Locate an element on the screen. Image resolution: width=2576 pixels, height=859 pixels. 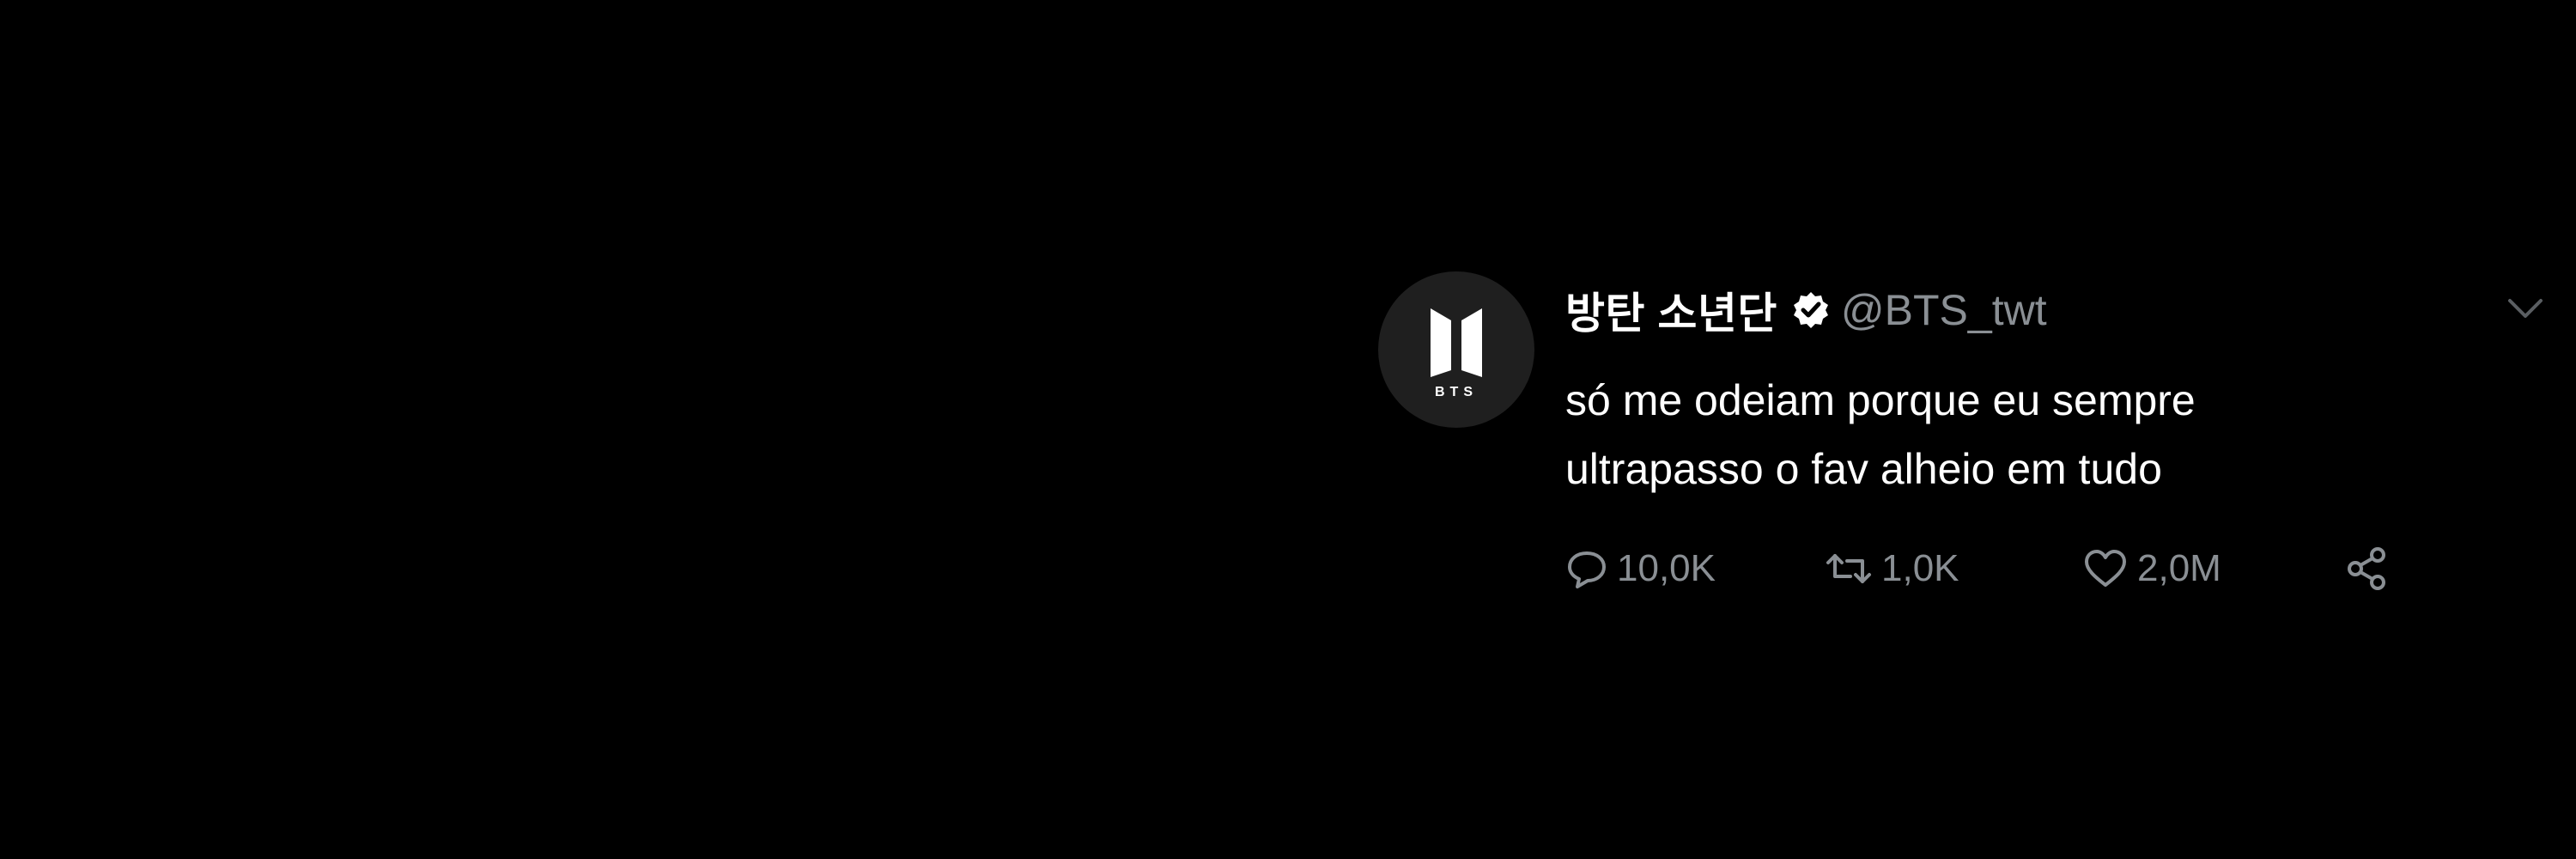
verified-badge-icon is located at coordinates (1811, 310).